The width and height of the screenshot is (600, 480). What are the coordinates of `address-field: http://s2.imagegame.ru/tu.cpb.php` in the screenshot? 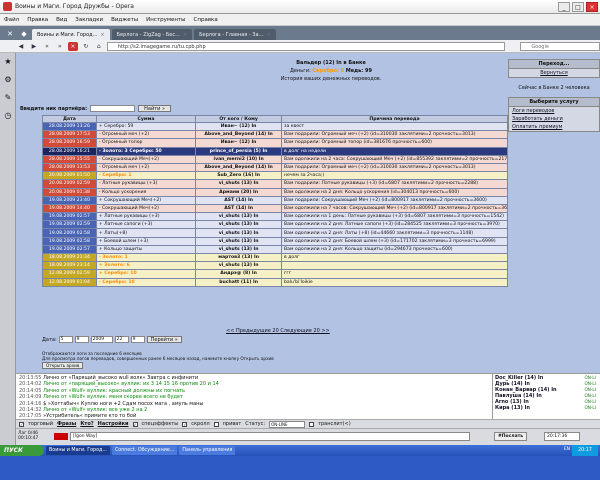 It's located at (306, 46).